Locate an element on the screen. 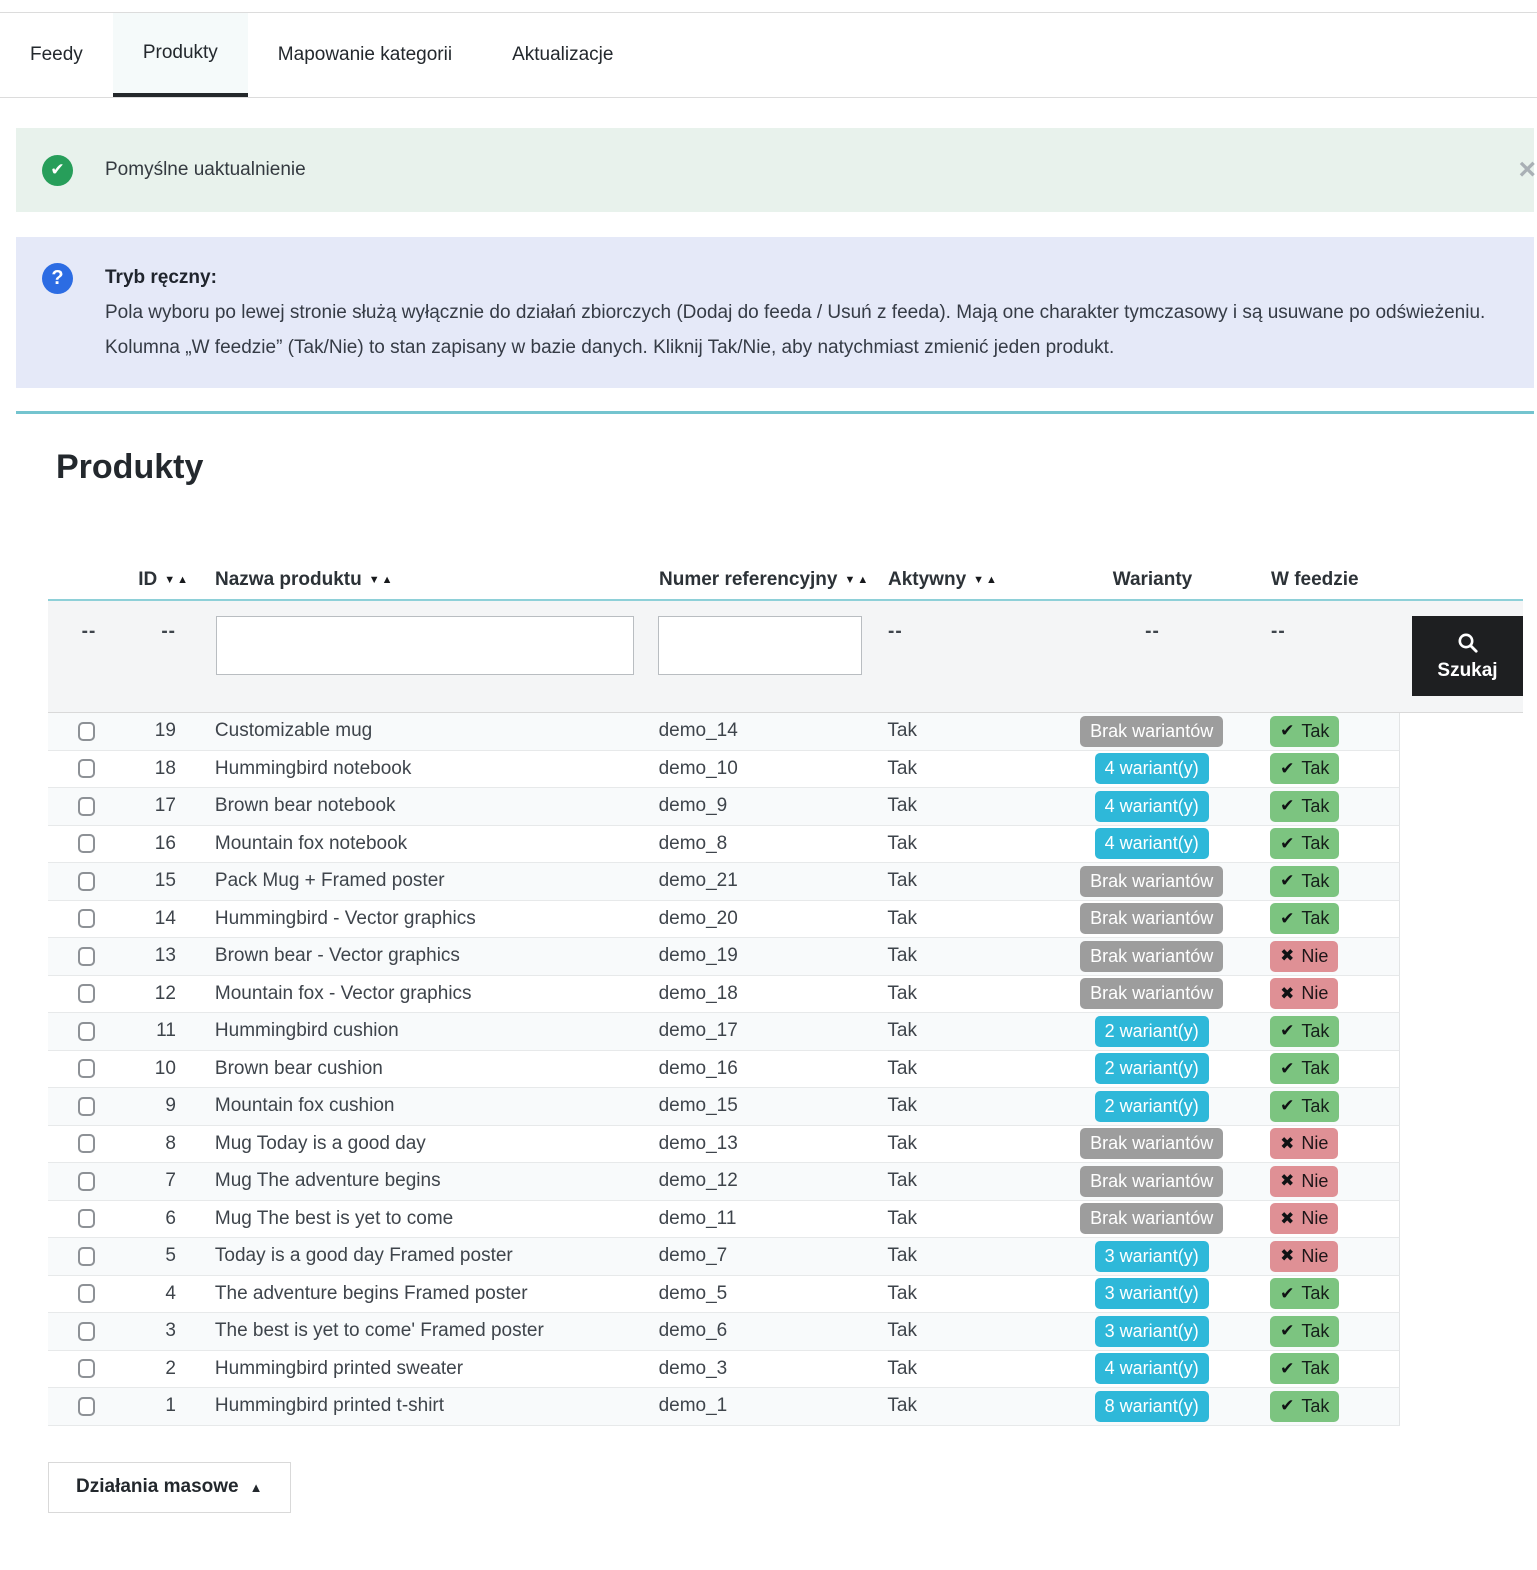 Image resolution: width=1537 pixels, height=1570 pixels. product-id: 19 is located at coordinates (165, 731).